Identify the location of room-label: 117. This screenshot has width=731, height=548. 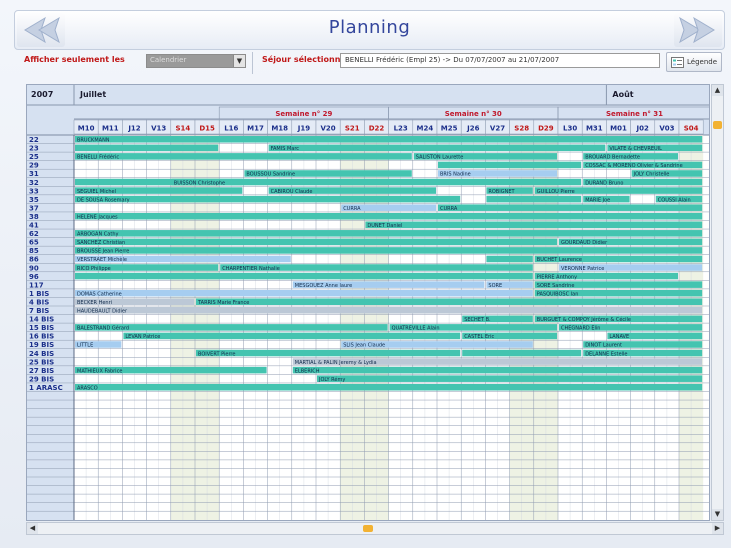
(36, 285).